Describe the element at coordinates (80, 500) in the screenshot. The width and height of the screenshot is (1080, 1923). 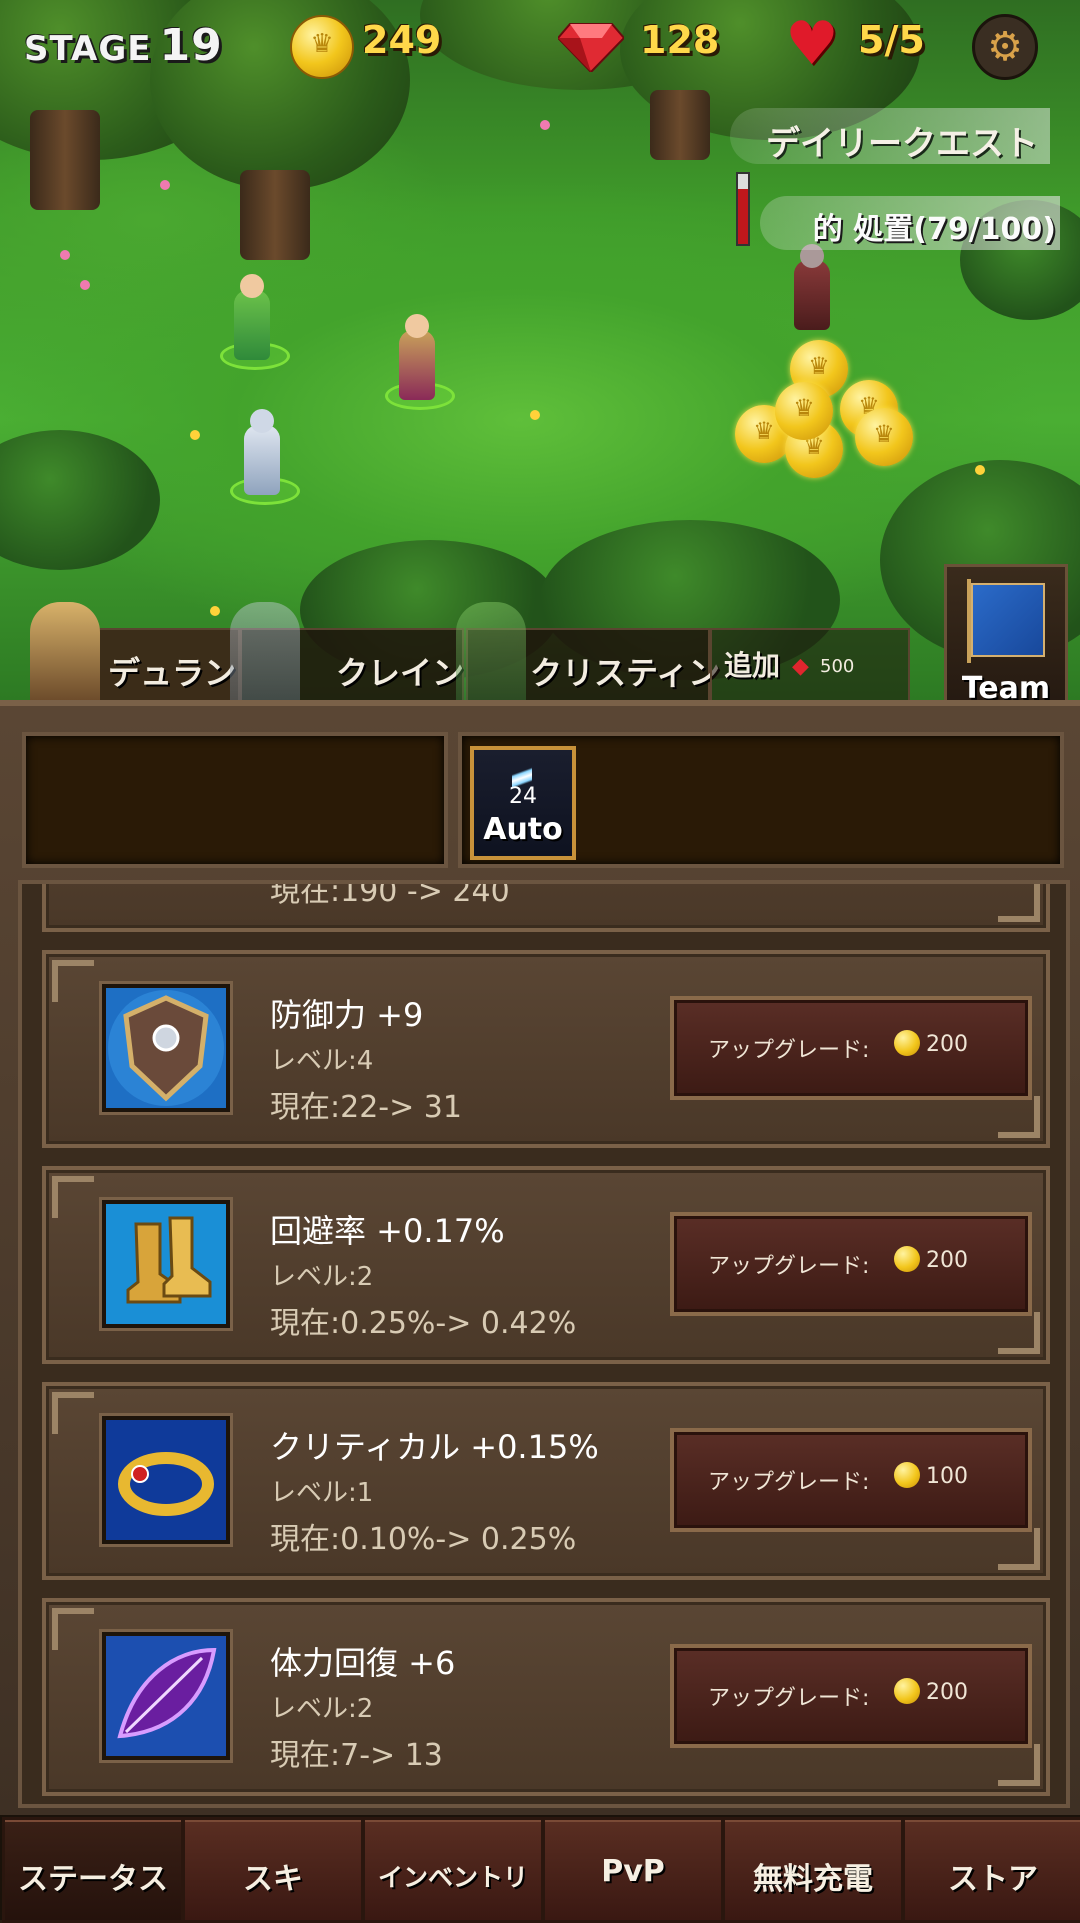
I see `bush` at that location.